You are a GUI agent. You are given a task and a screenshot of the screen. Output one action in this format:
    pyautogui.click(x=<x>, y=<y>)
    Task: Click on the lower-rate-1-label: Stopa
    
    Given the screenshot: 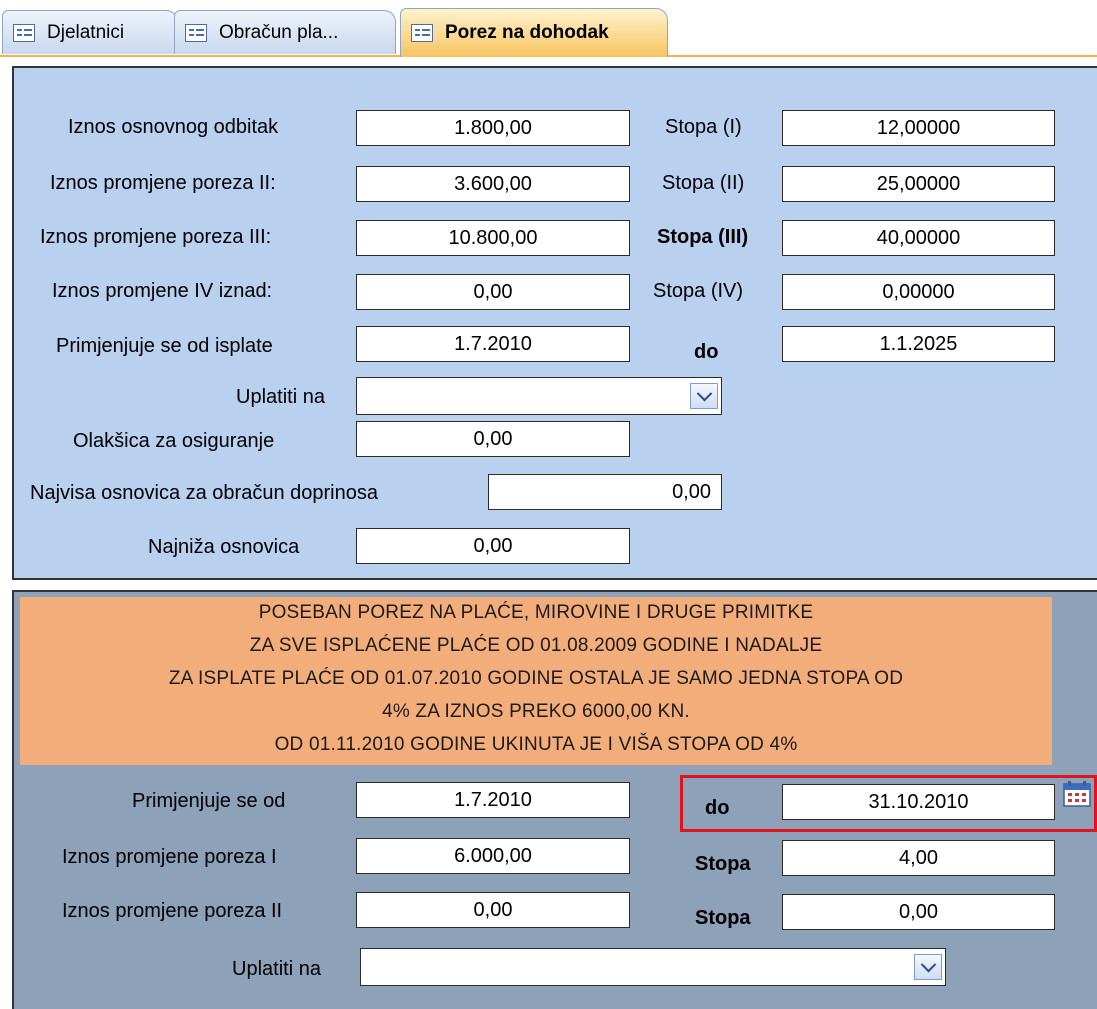 What is the action you would take?
    pyautogui.click(x=723, y=864)
    